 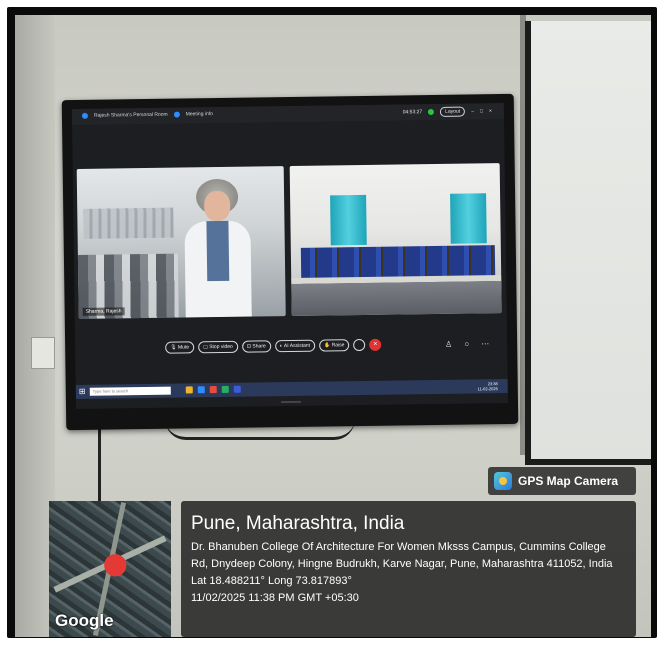 What do you see at coordinates (82, 391) in the screenshot?
I see `windows-start-icon: ⊞` at bounding box center [82, 391].